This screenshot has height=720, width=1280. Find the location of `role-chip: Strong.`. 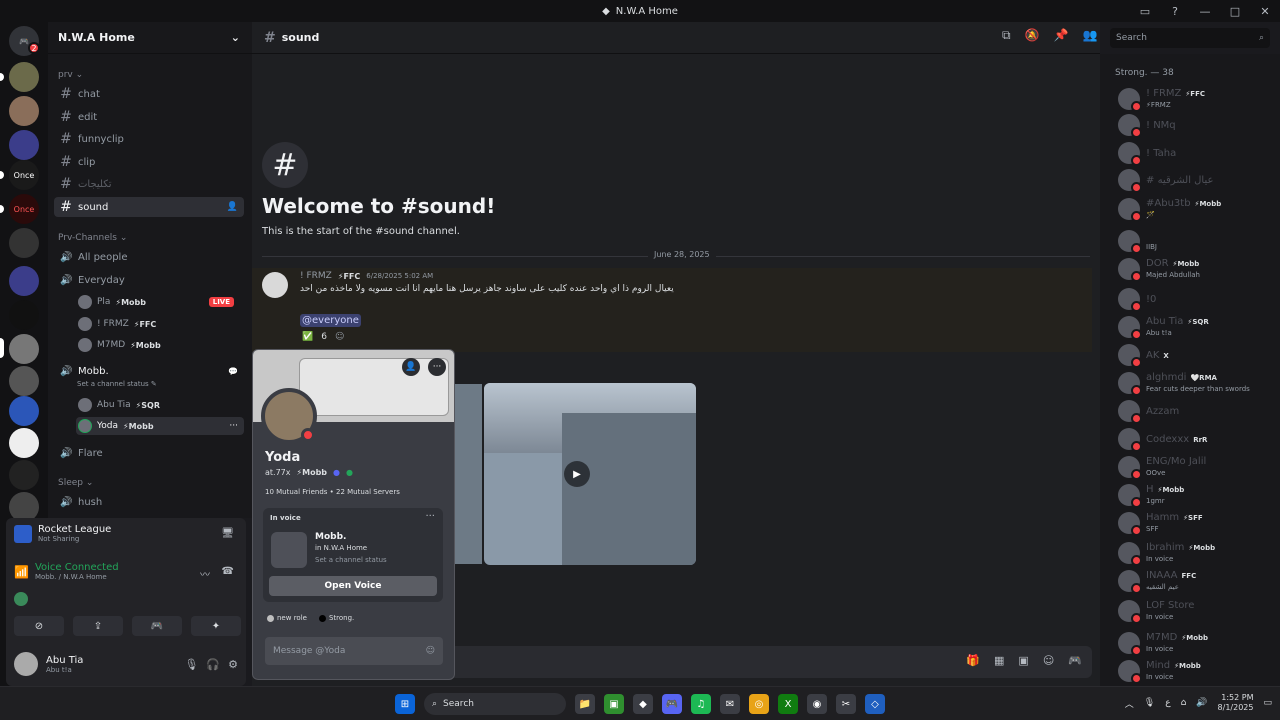

role-chip: Strong. is located at coordinates (336, 618).